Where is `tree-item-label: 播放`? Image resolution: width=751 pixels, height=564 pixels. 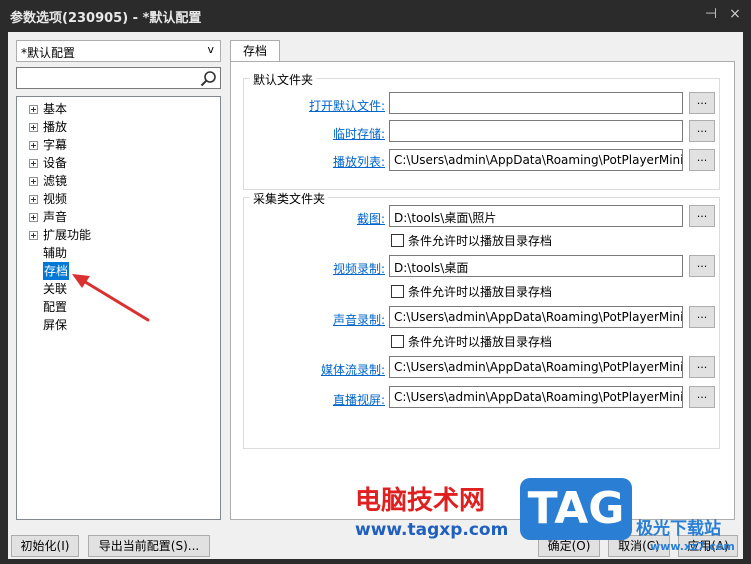
tree-item-label: 播放 is located at coordinates (55, 127).